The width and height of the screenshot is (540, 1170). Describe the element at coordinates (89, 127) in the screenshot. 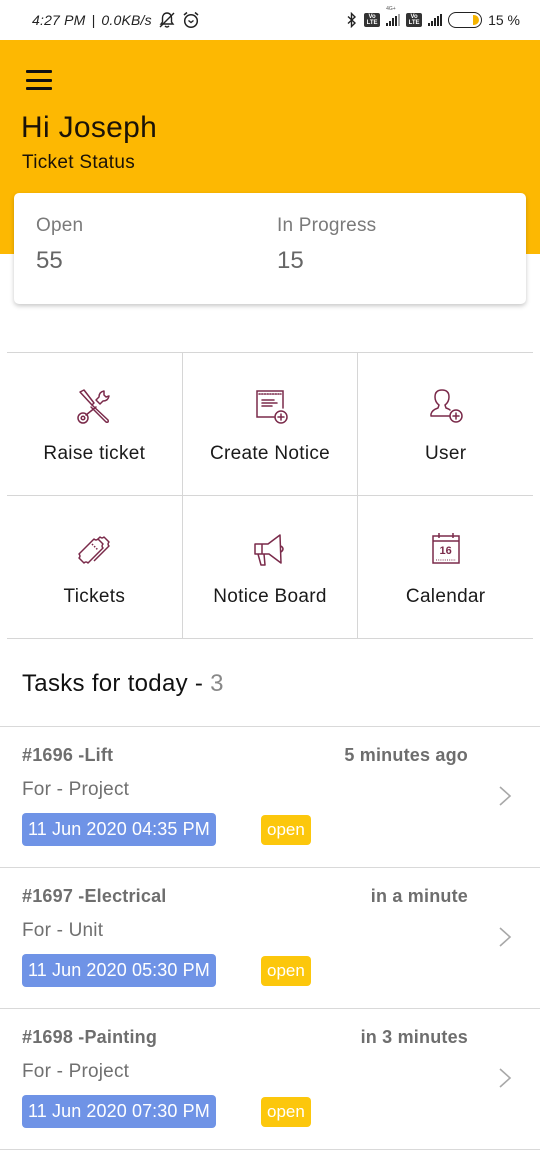

I see `greeting-title: Hi Joseph` at that location.